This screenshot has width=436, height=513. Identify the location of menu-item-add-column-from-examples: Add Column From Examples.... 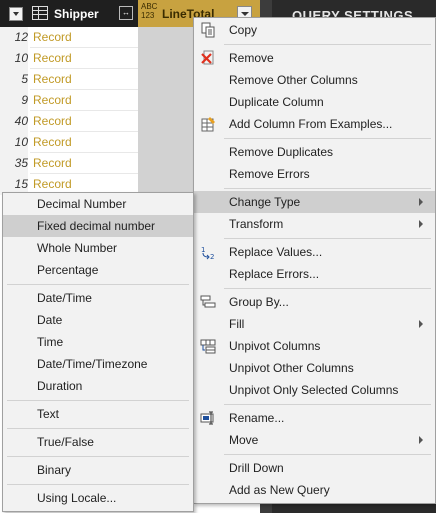
(314, 124).